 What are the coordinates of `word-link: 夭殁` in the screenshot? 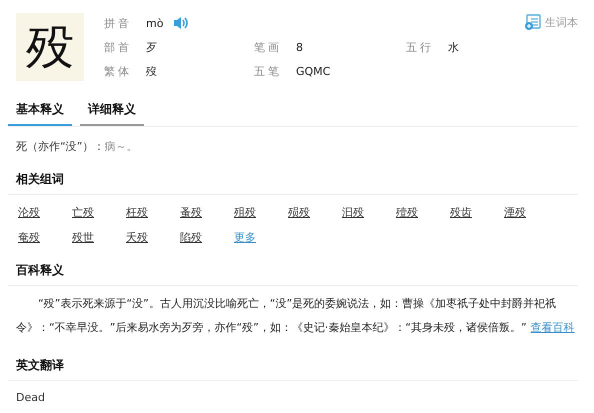 It's located at (153, 237).